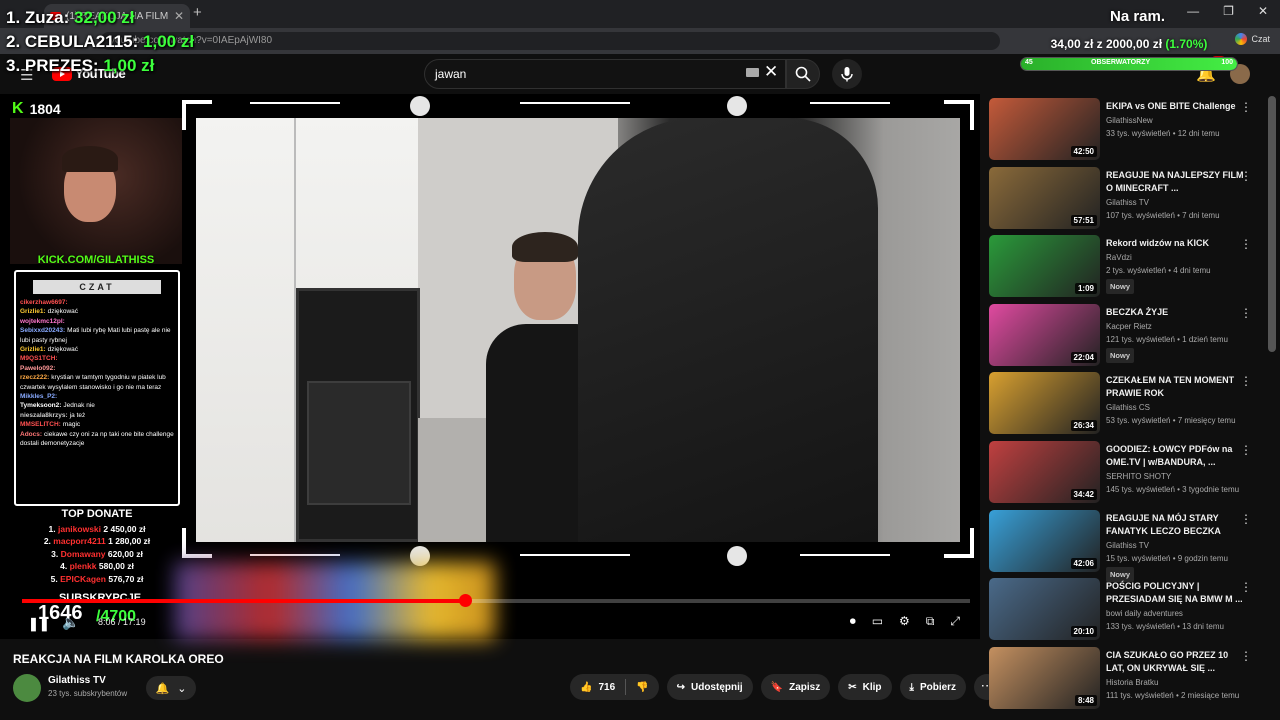 The image size is (1280, 720). I want to click on autoplay-toggle: ⏺, so click(853, 621).